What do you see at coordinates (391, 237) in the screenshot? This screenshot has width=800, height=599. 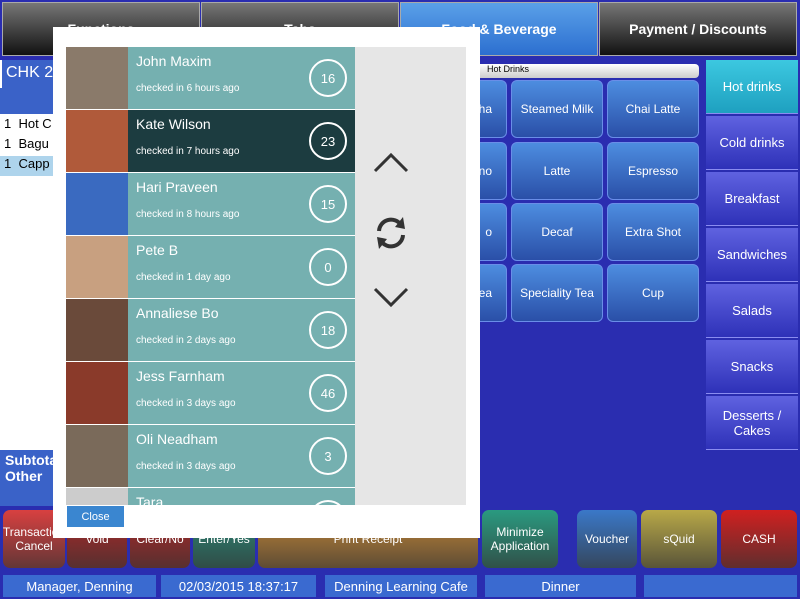 I see `refresh-icon` at bounding box center [391, 237].